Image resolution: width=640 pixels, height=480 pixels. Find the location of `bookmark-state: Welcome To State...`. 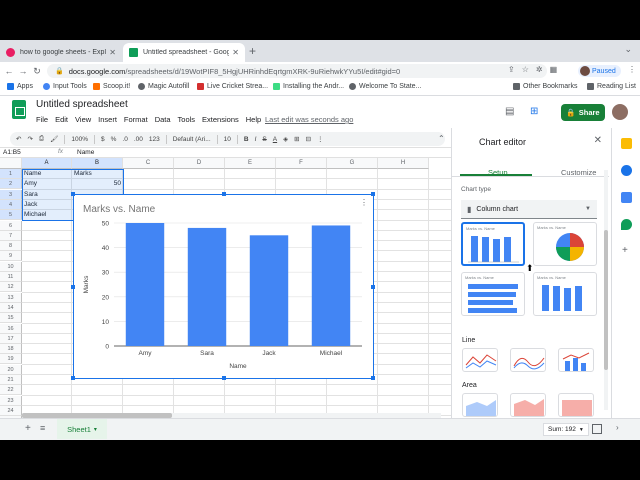

bookmark-state: Welcome To State... is located at coordinates (385, 86).